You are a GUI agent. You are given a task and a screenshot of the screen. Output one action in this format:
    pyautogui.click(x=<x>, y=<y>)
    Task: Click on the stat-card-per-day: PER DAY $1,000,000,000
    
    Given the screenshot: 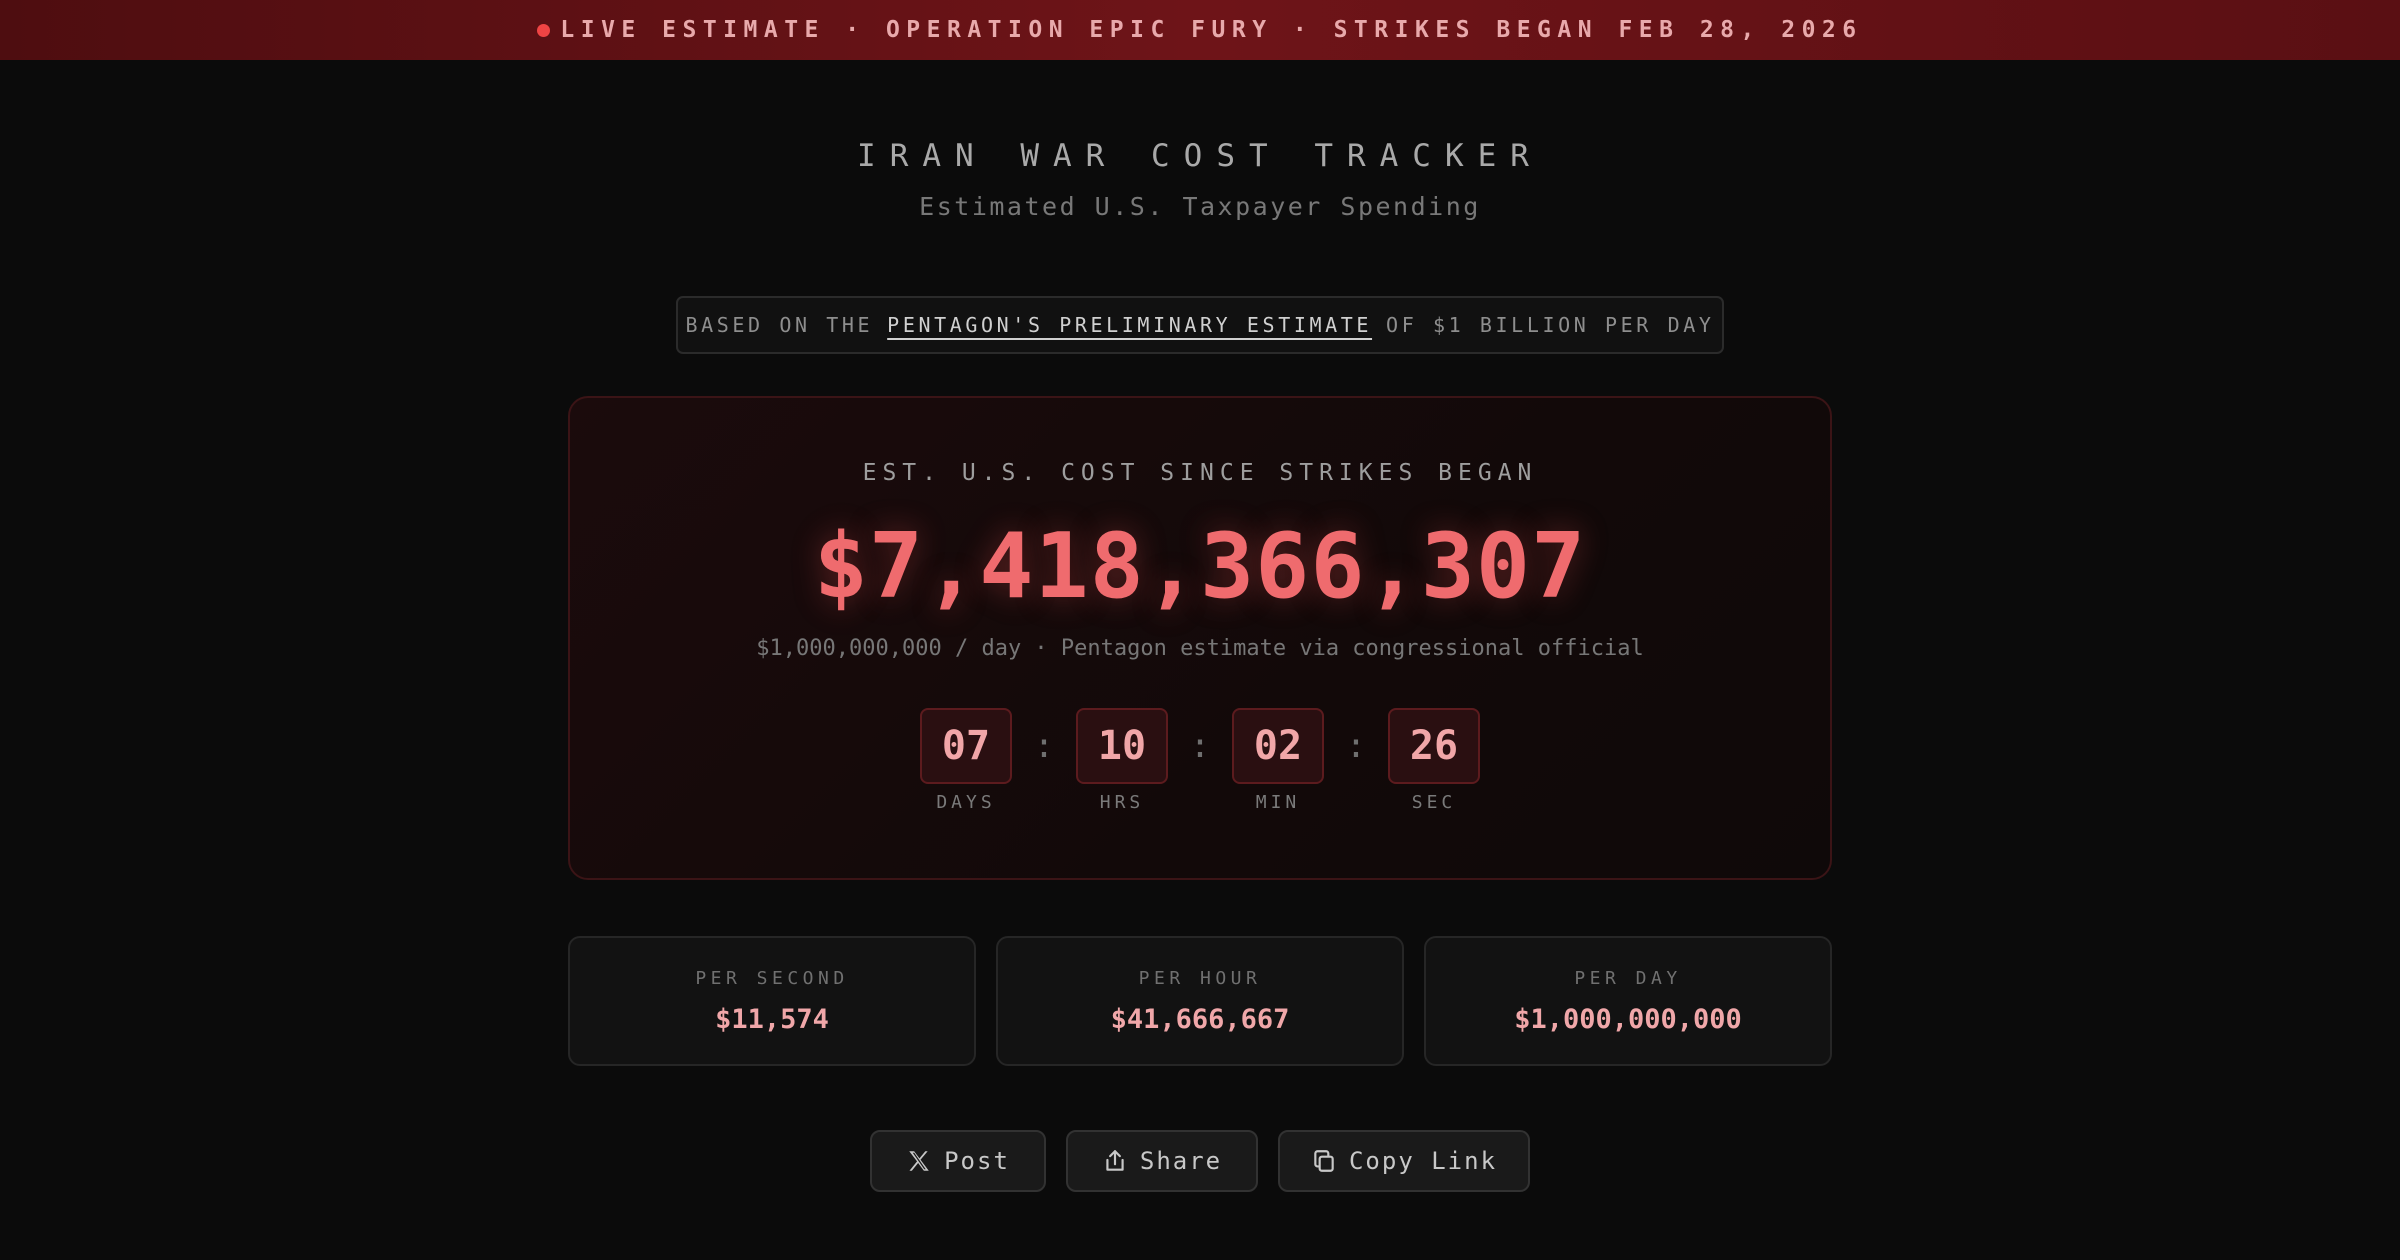 What is the action you would take?
    pyautogui.click(x=1628, y=1001)
    